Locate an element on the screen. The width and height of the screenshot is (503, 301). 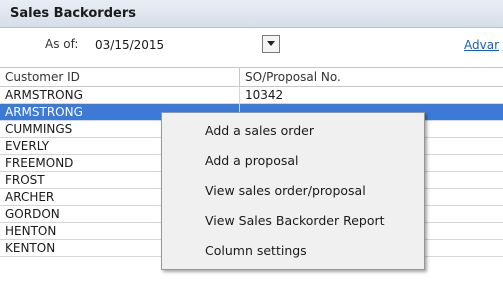
column-header-customer-id: Customer ID is located at coordinates (120, 77).